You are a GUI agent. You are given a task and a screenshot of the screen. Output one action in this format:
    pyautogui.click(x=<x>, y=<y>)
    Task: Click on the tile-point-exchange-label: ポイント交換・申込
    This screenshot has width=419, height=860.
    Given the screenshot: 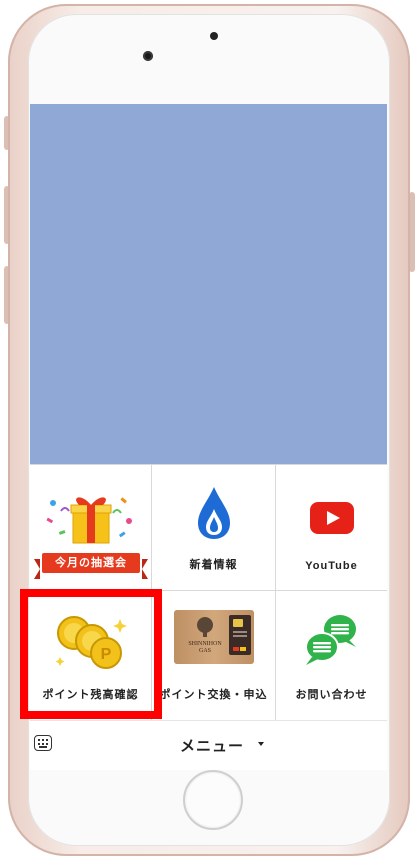 What is the action you would take?
    pyautogui.click(x=213, y=695)
    